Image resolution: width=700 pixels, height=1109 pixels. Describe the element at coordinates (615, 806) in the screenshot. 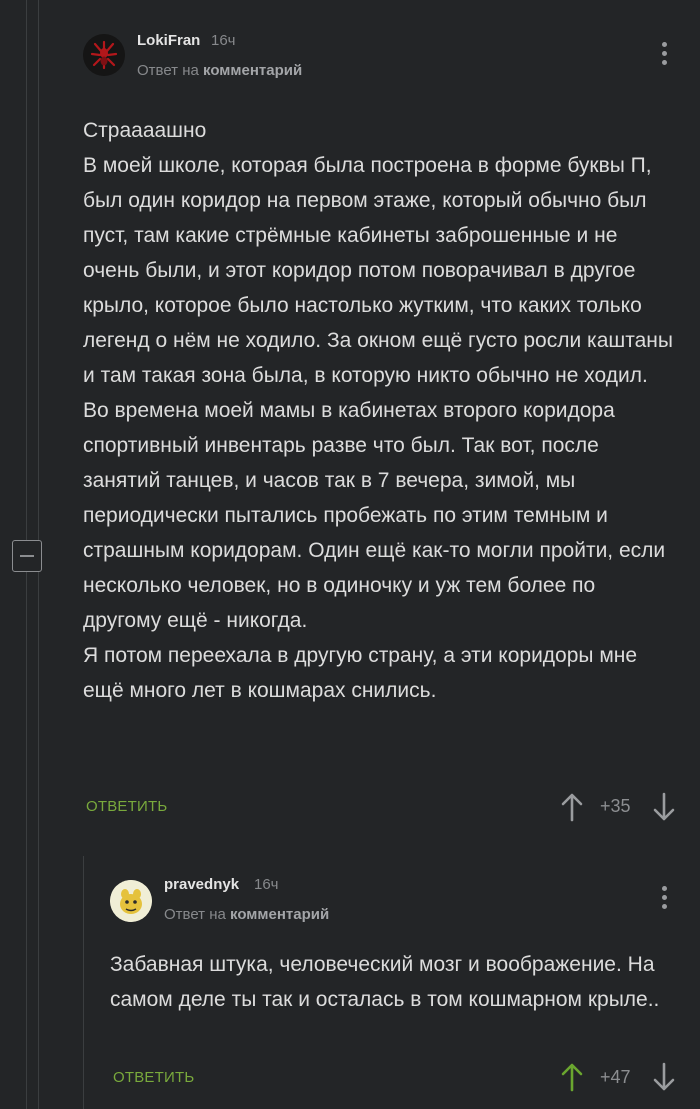

I see `comment-score: +35` at that location.